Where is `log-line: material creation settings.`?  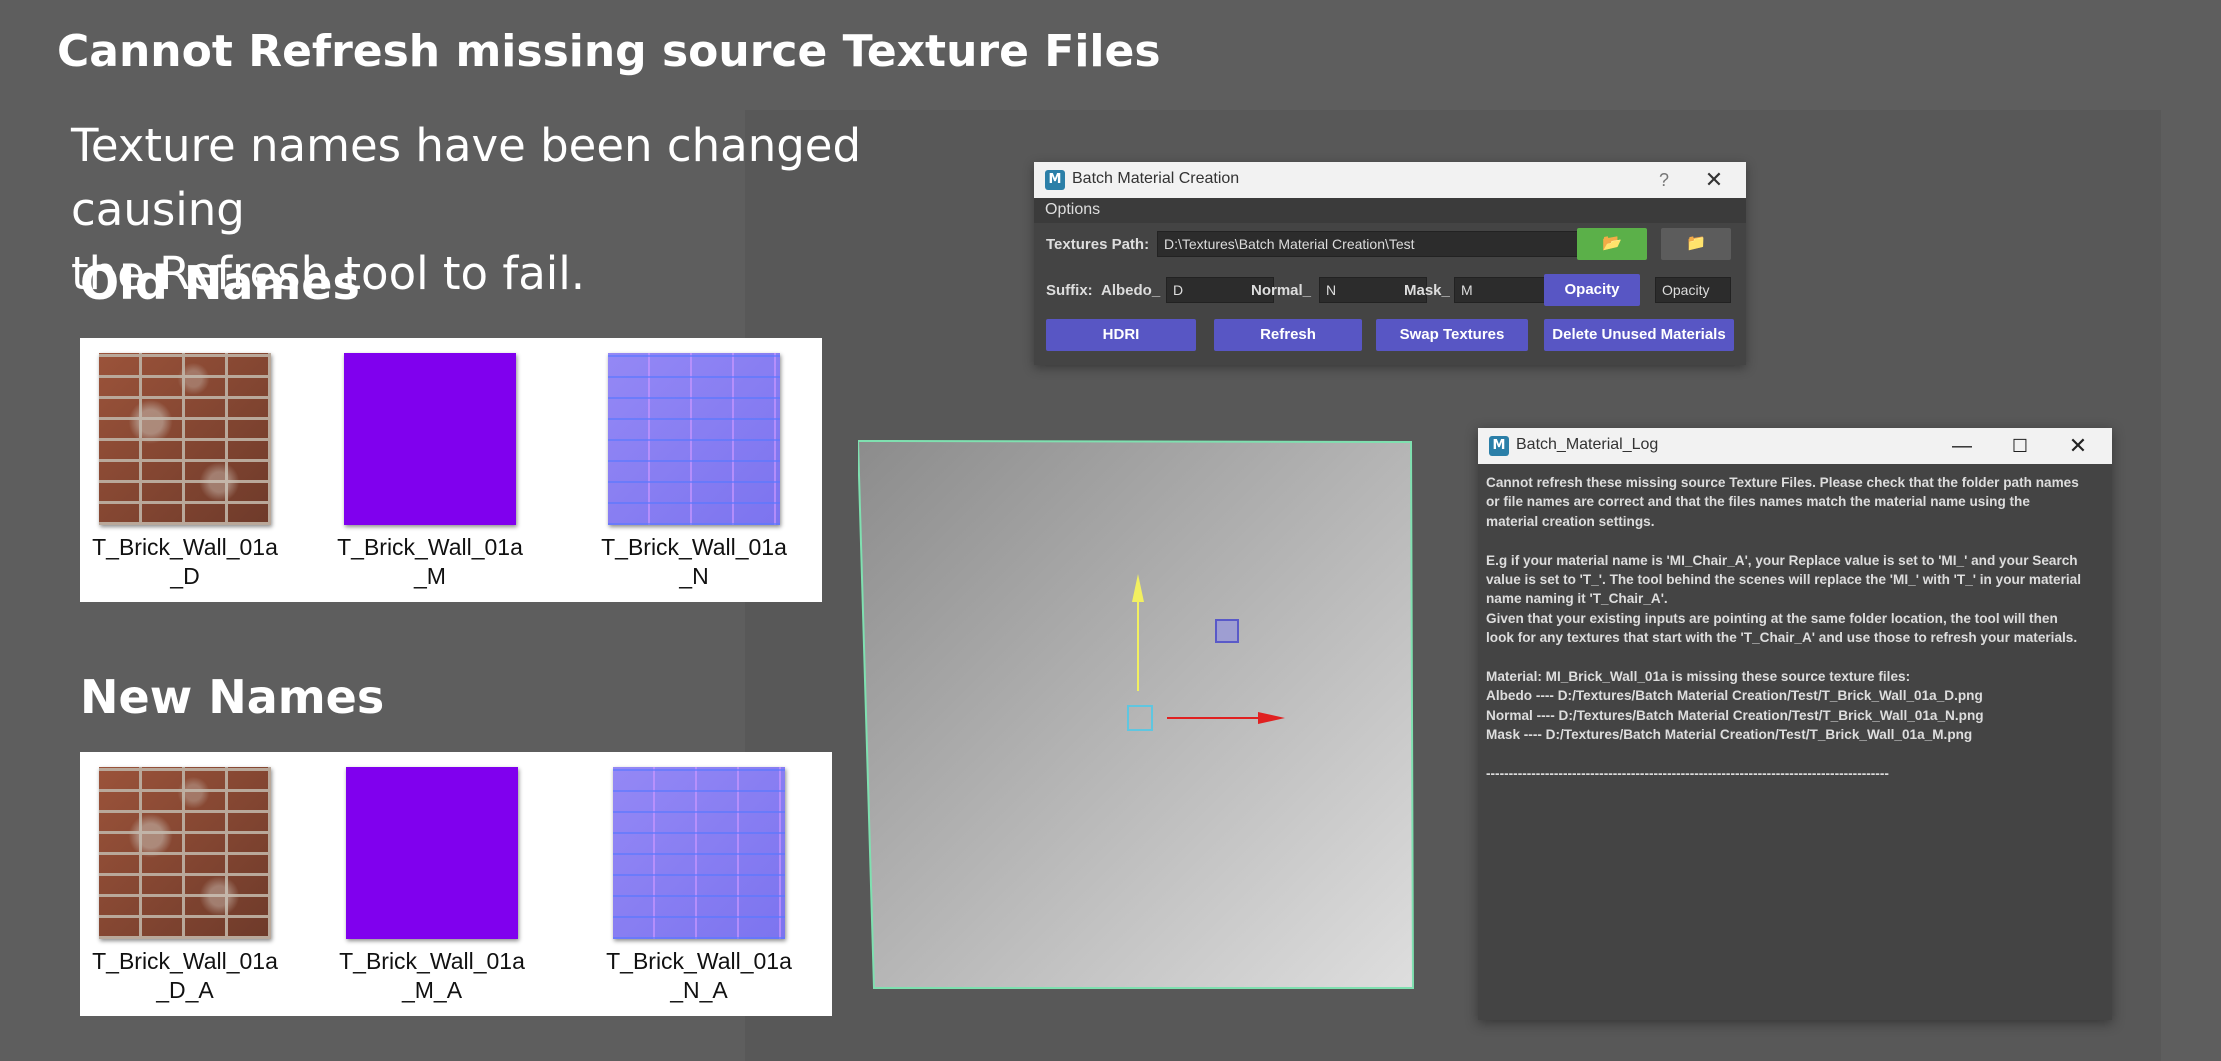
log-line: material creation settings. is located at coordinates (1570, 521).